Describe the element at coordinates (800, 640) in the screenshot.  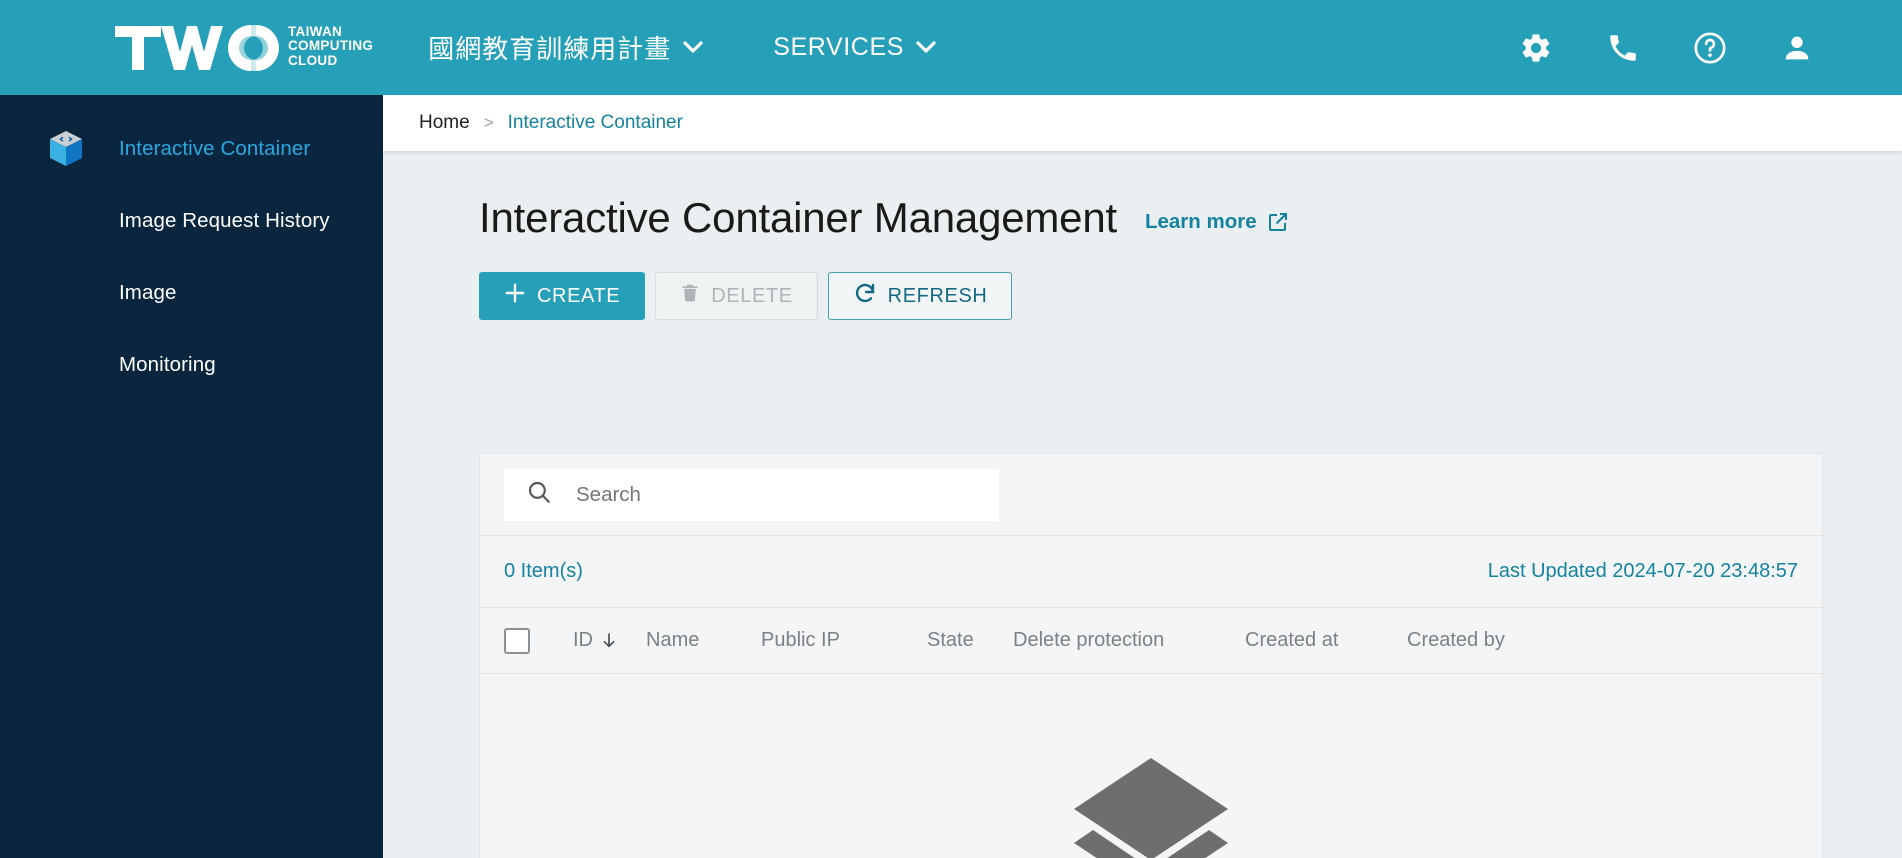
I see `column-header-label: Public IP` at that location.